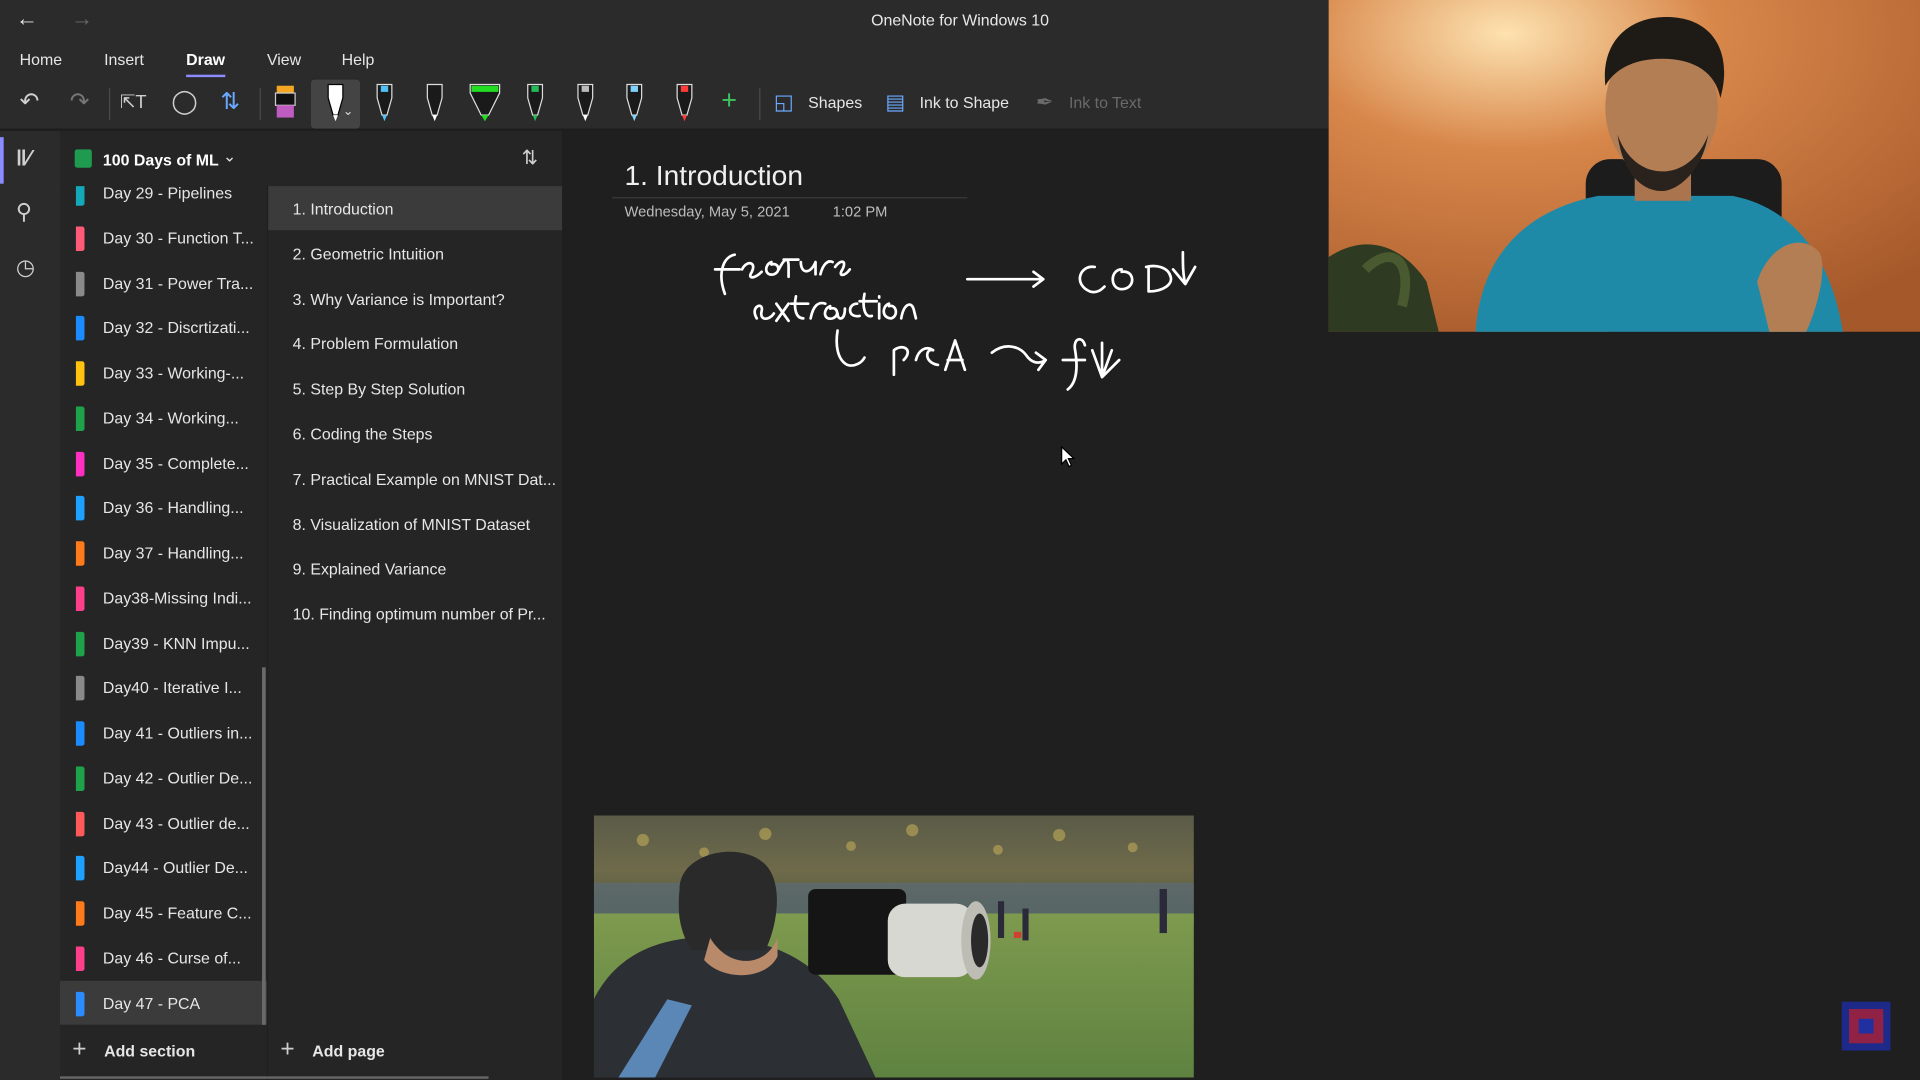 The image size is (1920, 1080). Describe the element at coordinates (684, 102) in the screenshot. I see `red-pen-icon` at that location.